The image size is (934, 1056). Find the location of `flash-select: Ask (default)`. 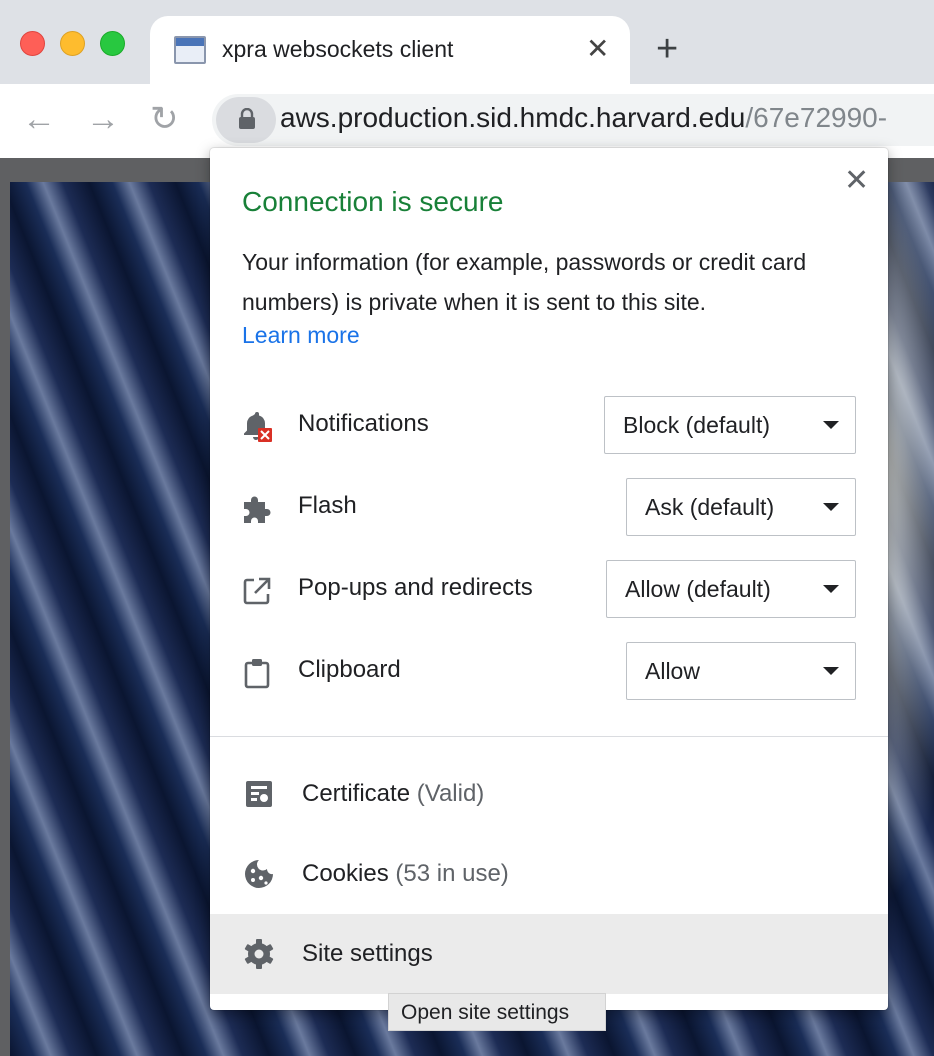

flash-select: Ask (default) is located at coordinates (741, 507).